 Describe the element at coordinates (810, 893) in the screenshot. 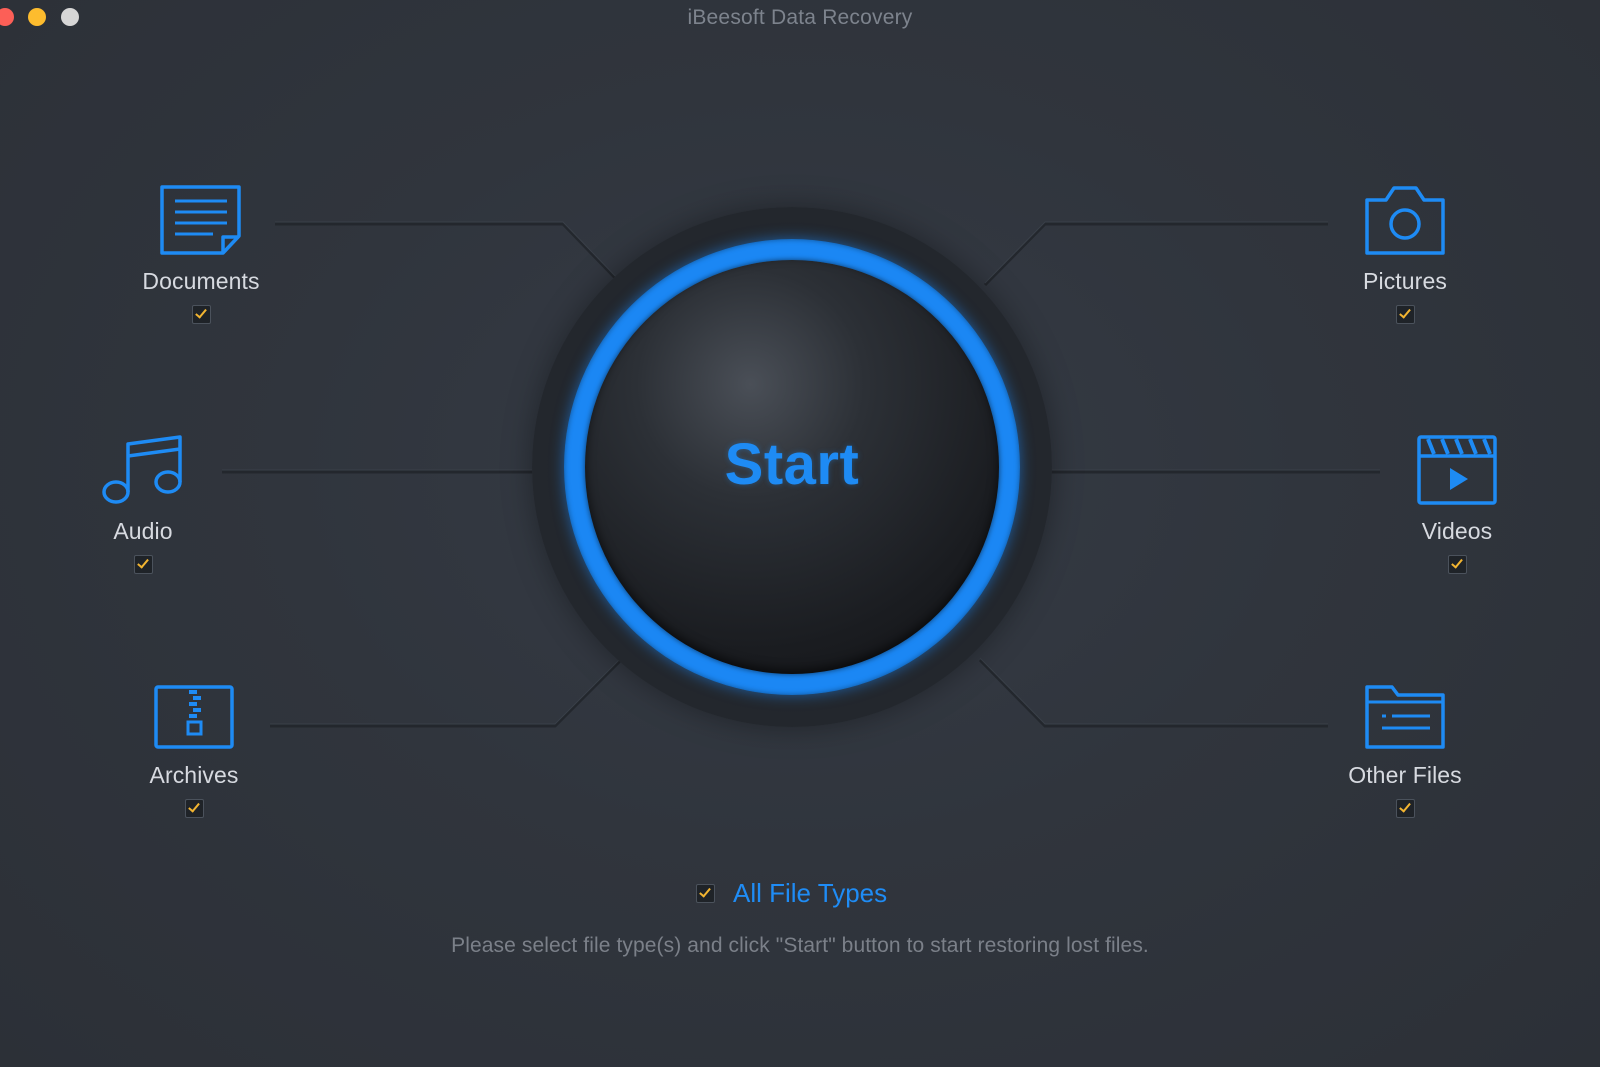

I see `all-file-types-label: All File Types` at that location.